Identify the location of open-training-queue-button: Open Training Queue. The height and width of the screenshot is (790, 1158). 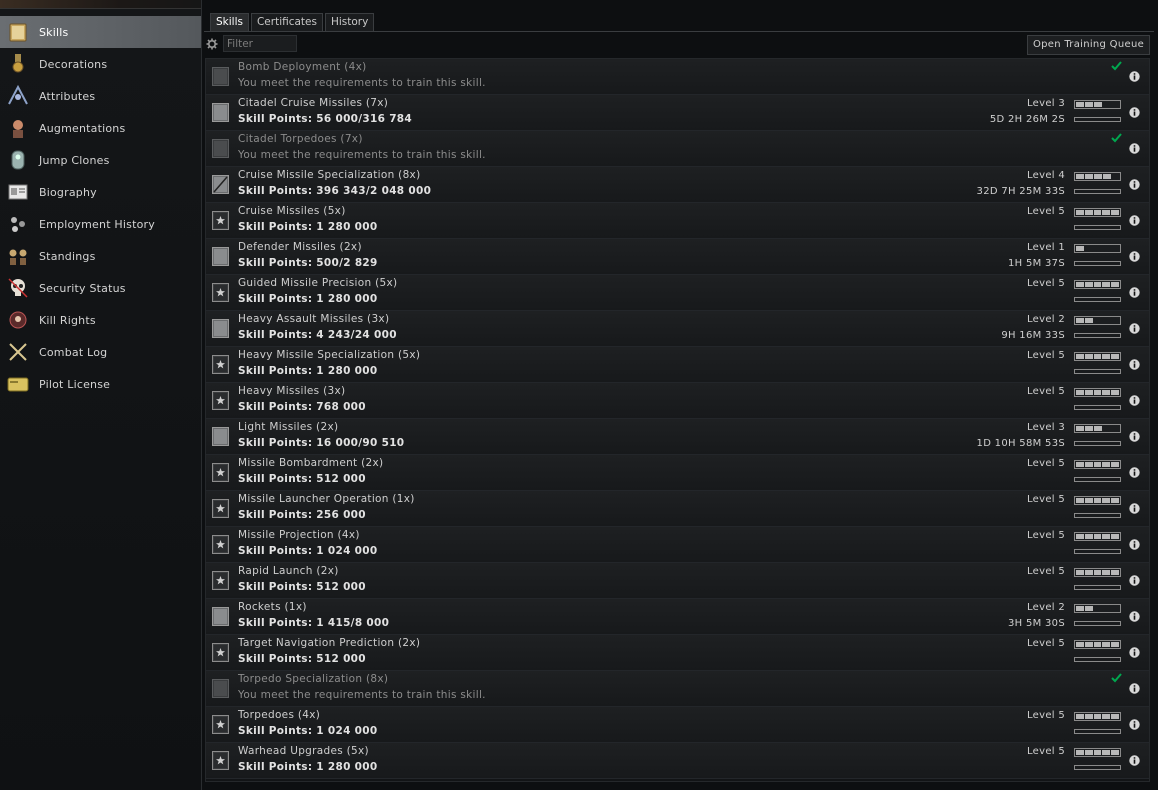
(1088, 45).